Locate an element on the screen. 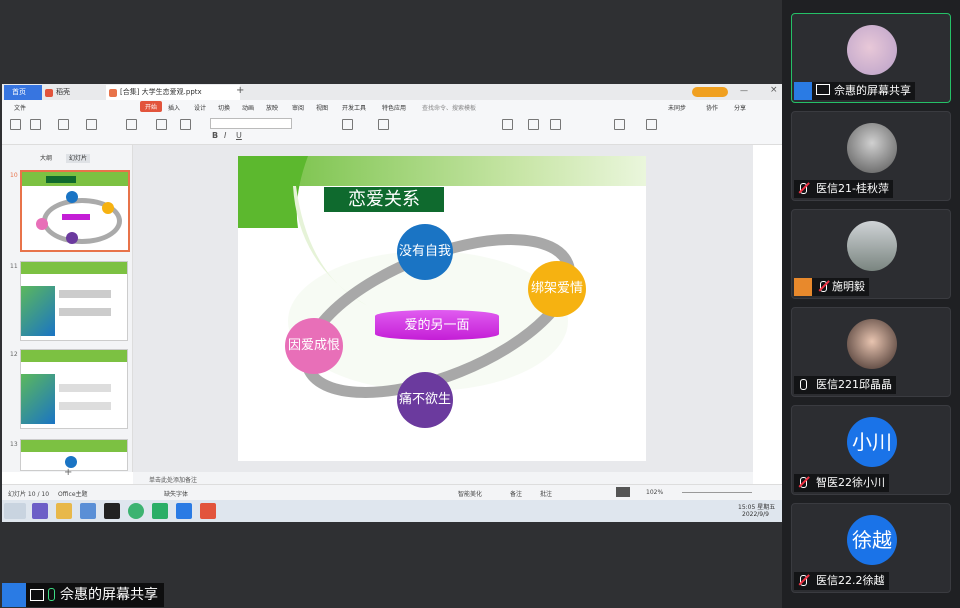  participant-namebar: 医信21-桂秋萍 is located at coordinates (843, 189).